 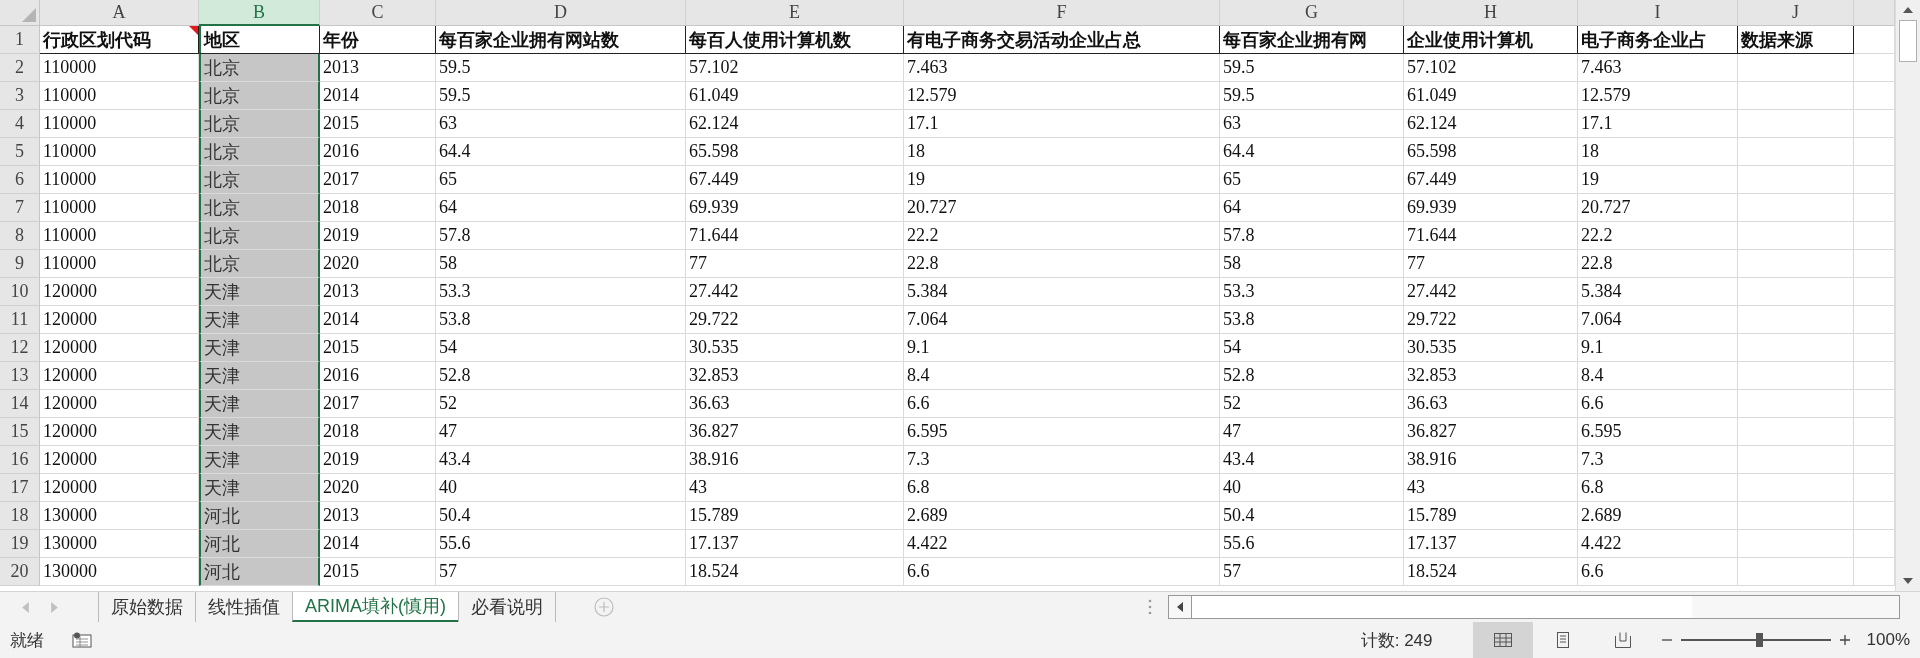 What do you see at coordinates (378, 13) in the screenshot?
I see `column-header: C` at bounding box center [378, 13].